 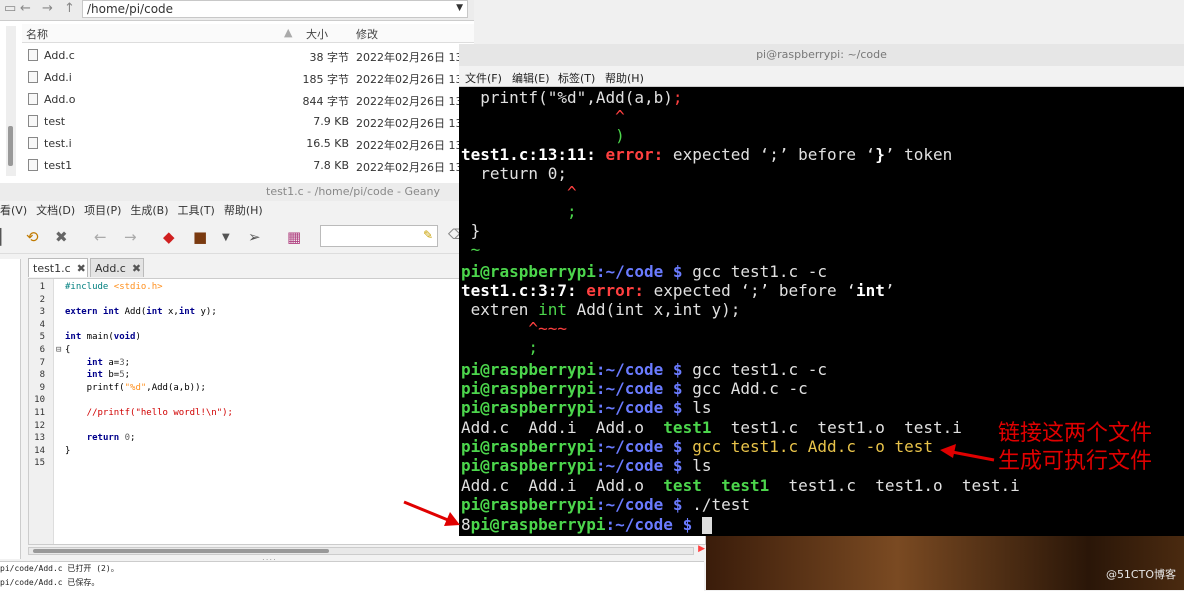 I want to click on annotation-arrows, so click(x=699, y=485).